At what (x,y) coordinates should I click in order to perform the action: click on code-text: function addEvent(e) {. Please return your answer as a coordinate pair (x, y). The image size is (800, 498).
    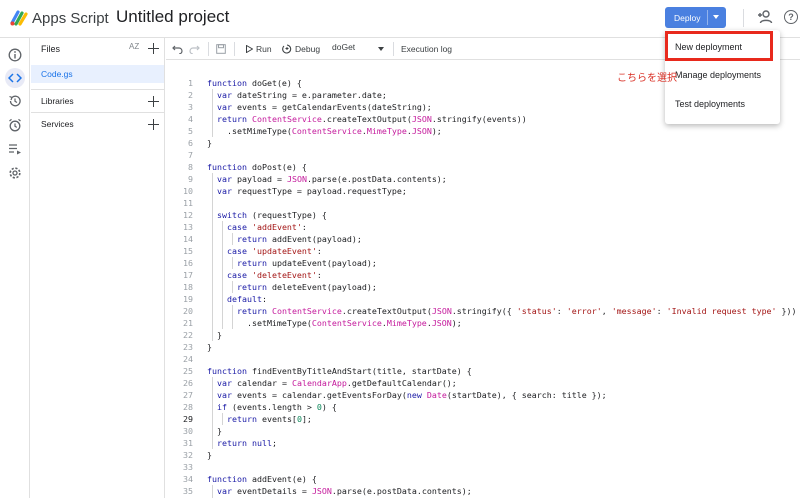
    Looking at the image, I should click on (262, 479).